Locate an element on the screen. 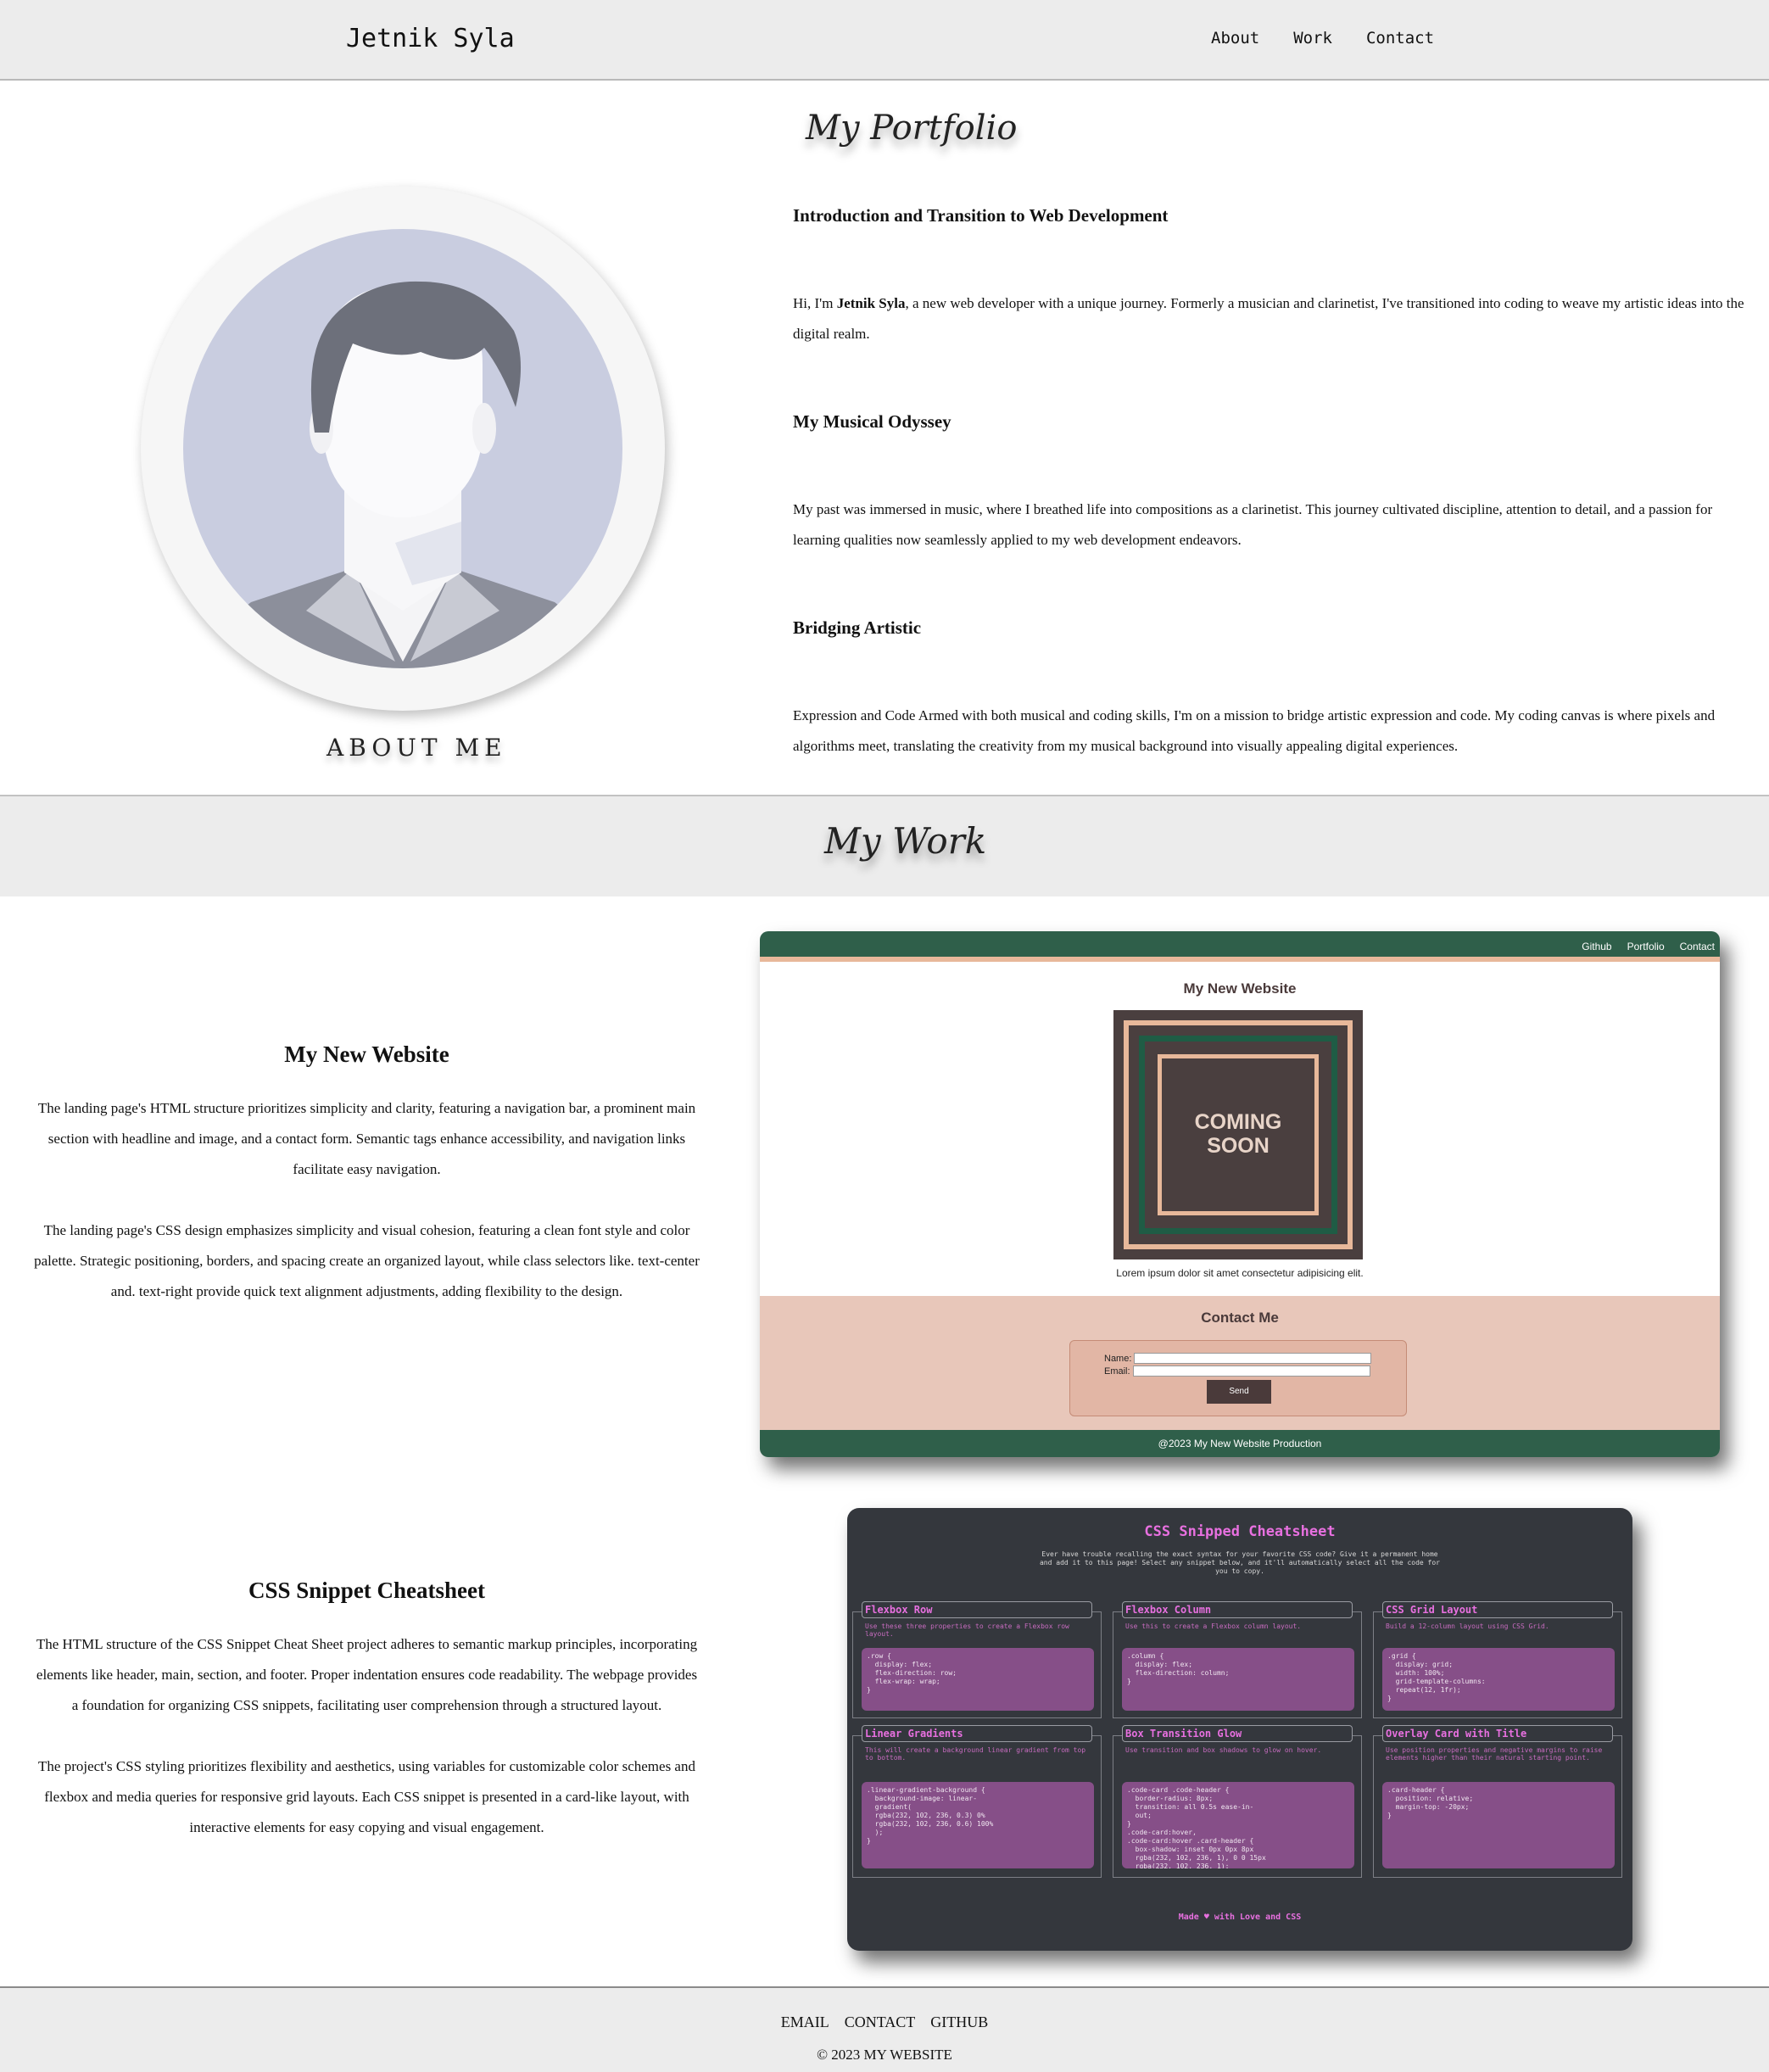 Image resolution: width=1769 pixels, height=2072 pixels. avatar-illustration is located at coordinates (403, 448).